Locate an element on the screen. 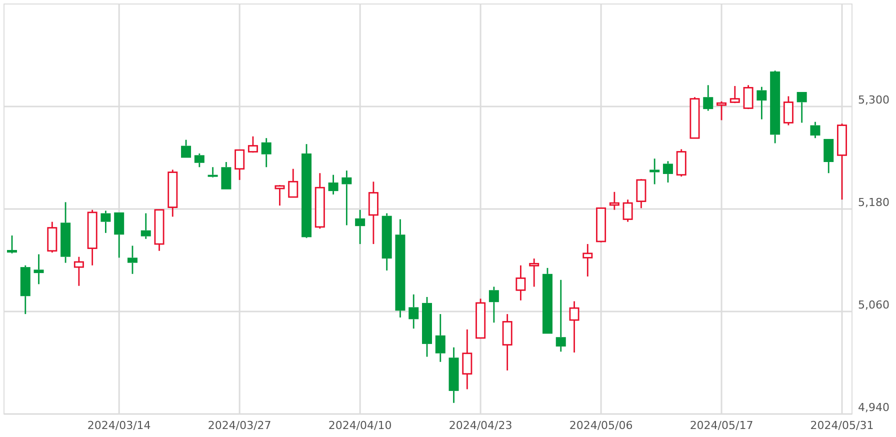  x-axis-label: 2024/04/23 is located at coordinates (480, 425).